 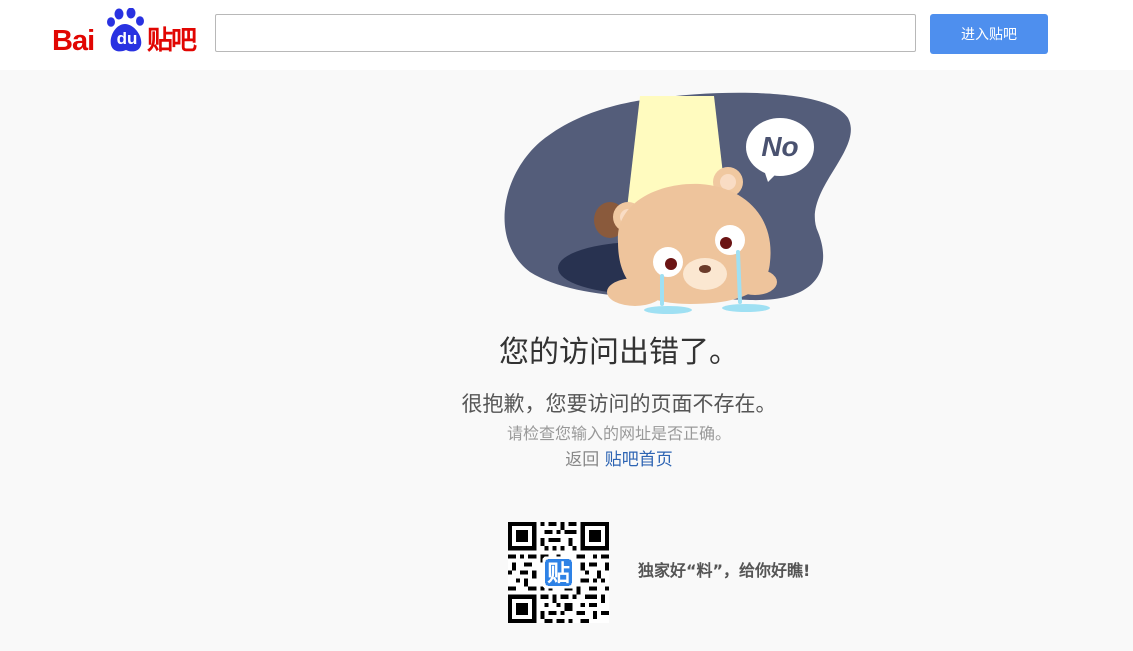 I want to click on error-subtitle: 很抱歉，您要访问的页面不存在。, so click(x=619, y=404).